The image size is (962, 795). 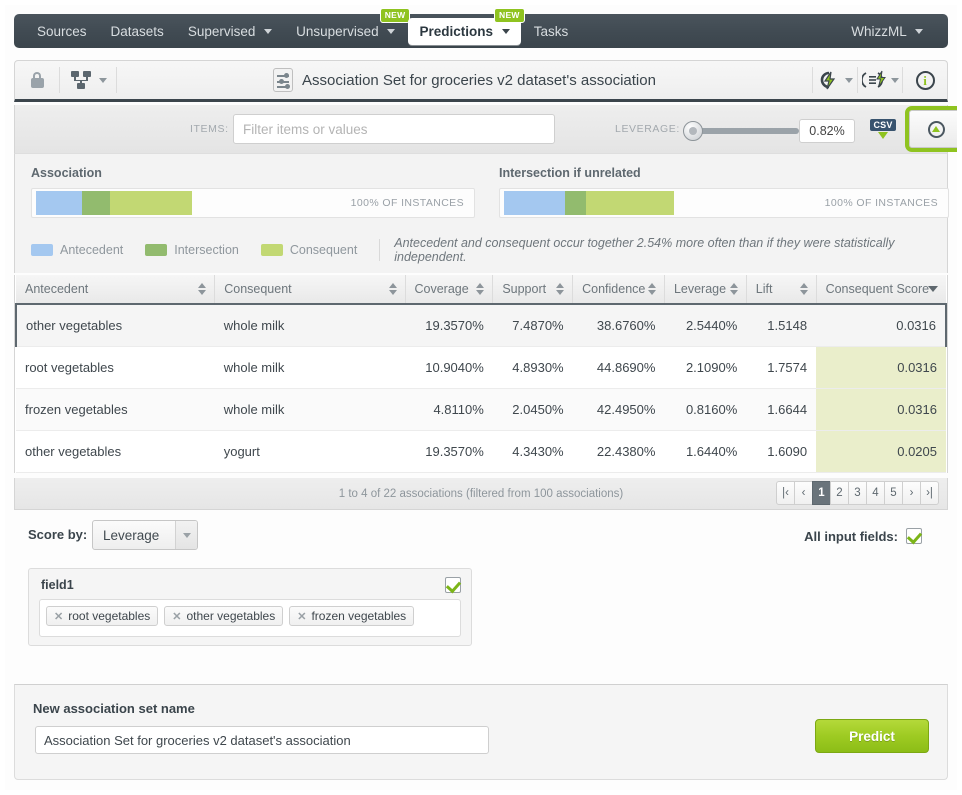 I want to click on bar-segment-intersection, so click(x=96, y=203).